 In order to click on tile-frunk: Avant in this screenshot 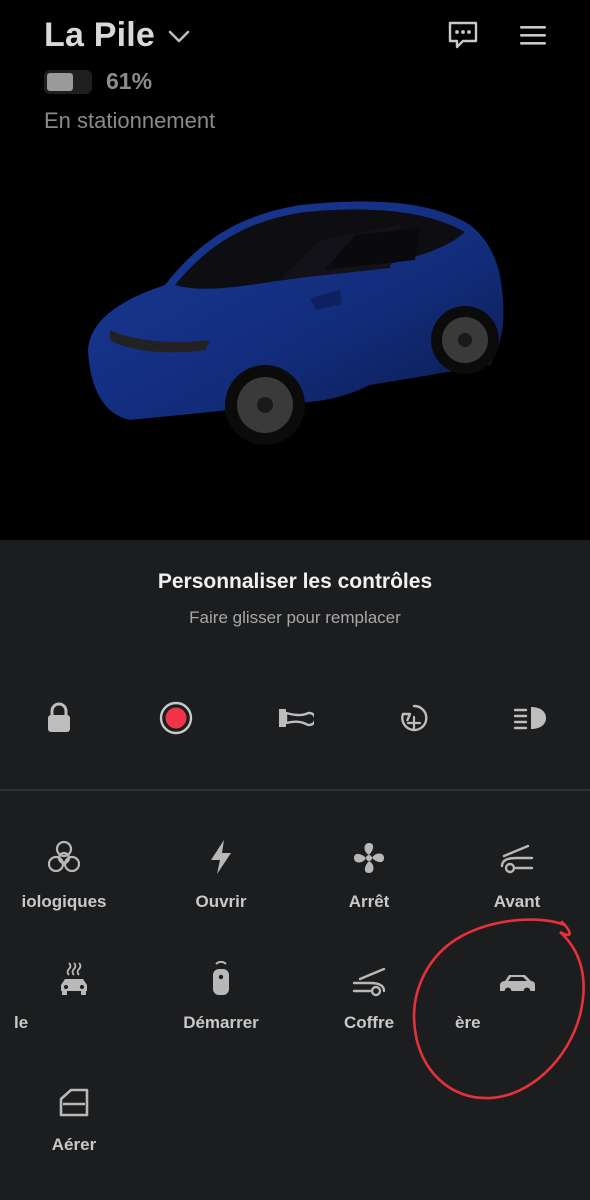, I will do `click(517, 871)`.